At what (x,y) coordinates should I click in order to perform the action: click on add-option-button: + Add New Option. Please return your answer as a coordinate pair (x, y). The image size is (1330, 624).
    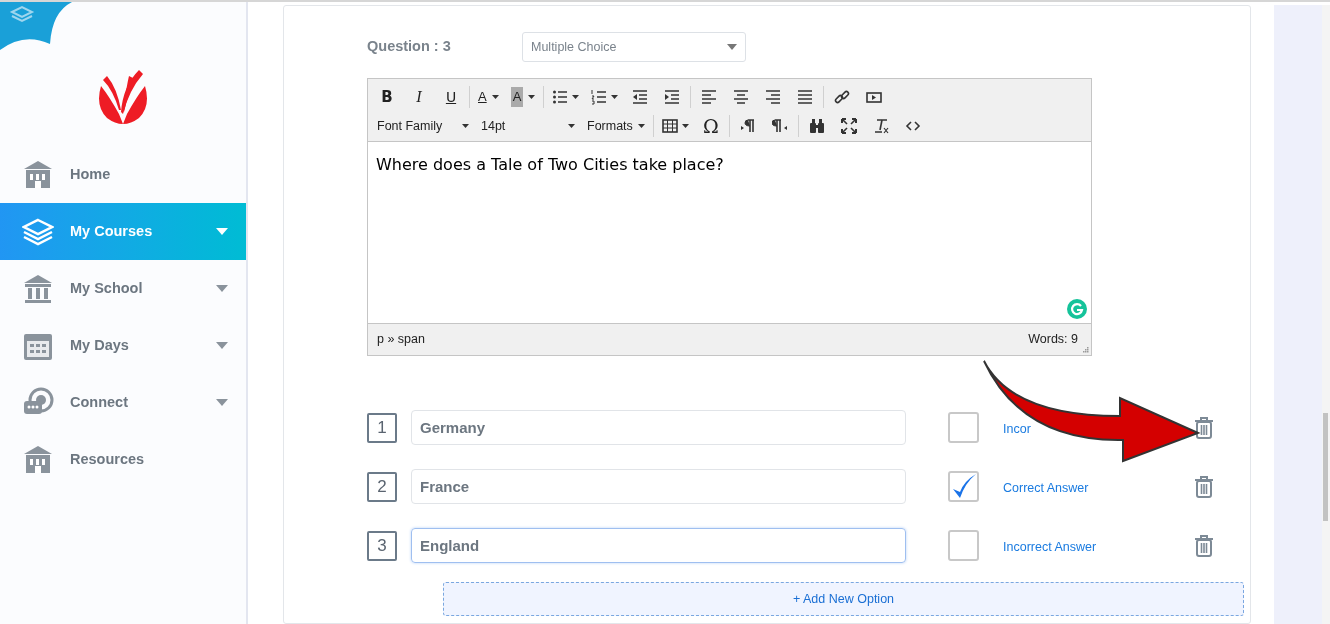
    Looking at the image, I should click on (843, 599).